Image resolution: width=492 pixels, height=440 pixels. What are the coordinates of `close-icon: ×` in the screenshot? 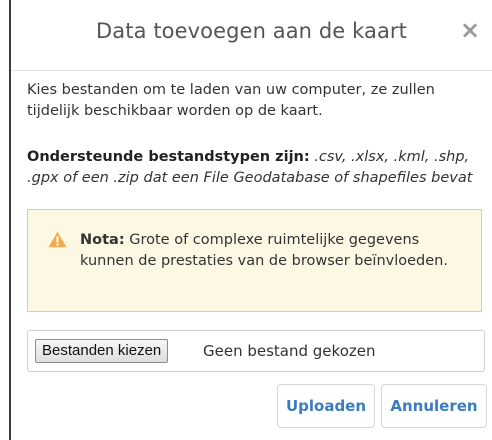 It's located at (470, 30).